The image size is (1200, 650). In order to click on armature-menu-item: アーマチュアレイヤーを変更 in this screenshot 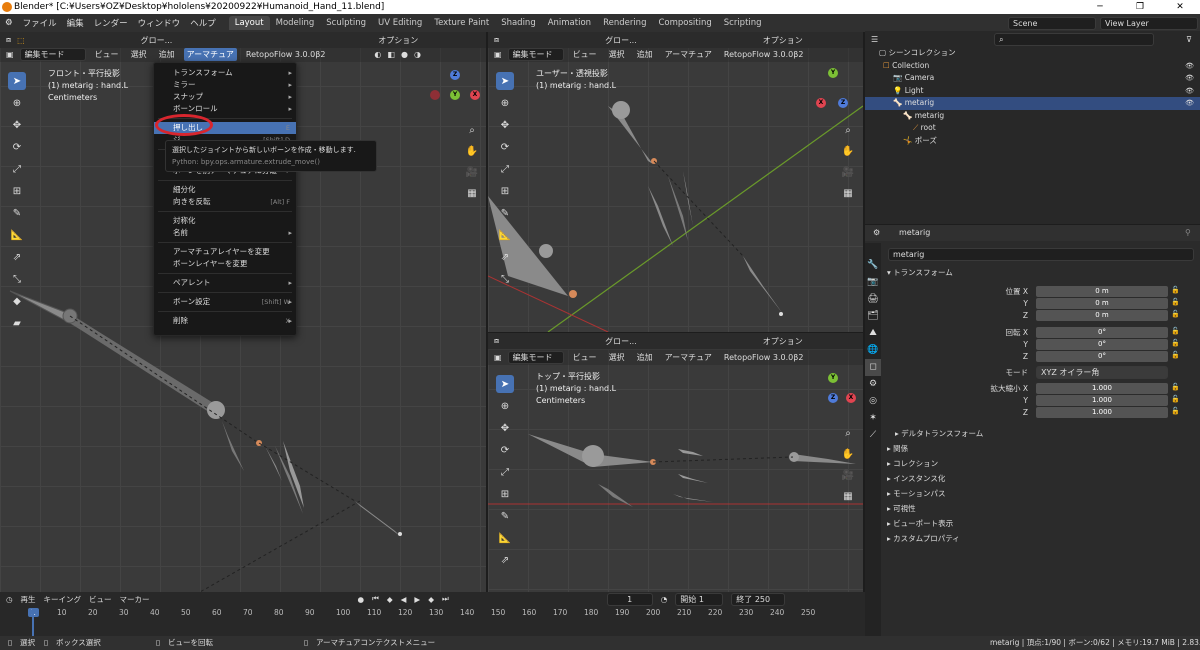, I will do `click(225, 252)`.